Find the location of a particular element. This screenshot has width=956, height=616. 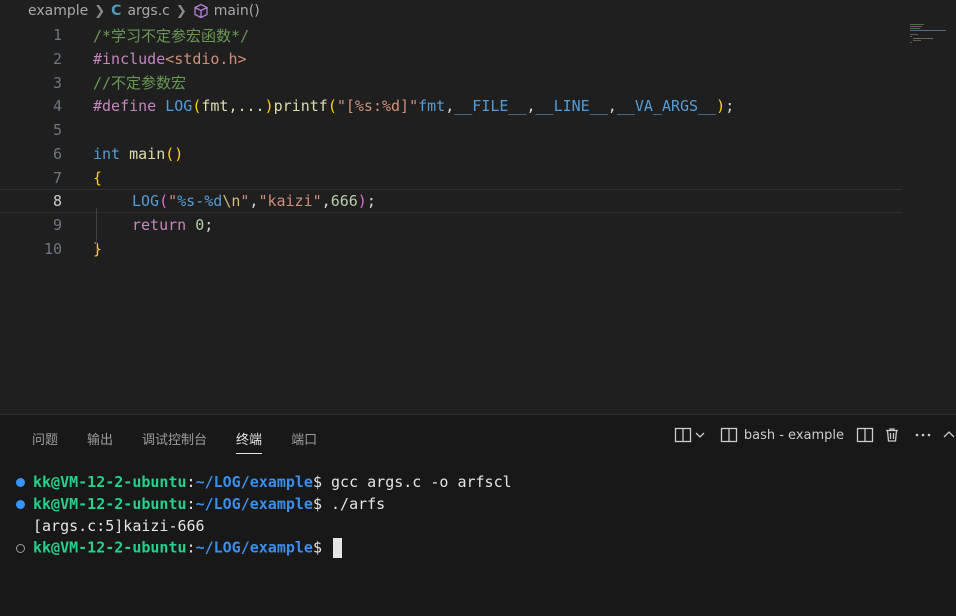

more-actions-button is located at coordinates (923, 435).